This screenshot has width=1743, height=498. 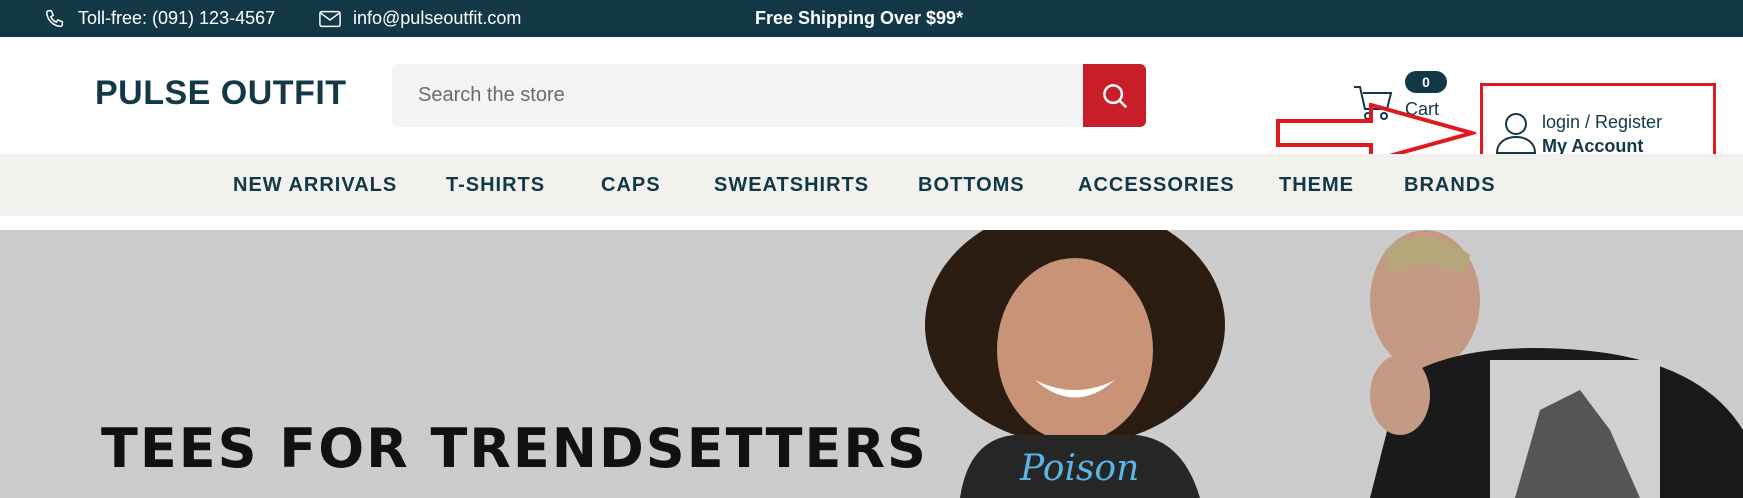 What do you see at coordinates (55, 18) in the screenshot?
I see `phone-icon` at bounding box center [55, 18].